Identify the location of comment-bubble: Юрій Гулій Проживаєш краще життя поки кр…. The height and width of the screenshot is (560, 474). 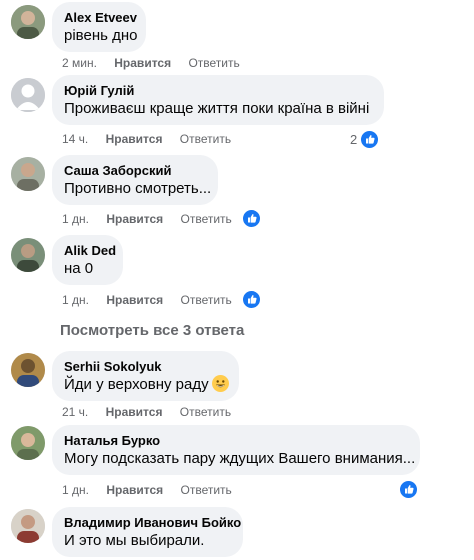
(218, 100).